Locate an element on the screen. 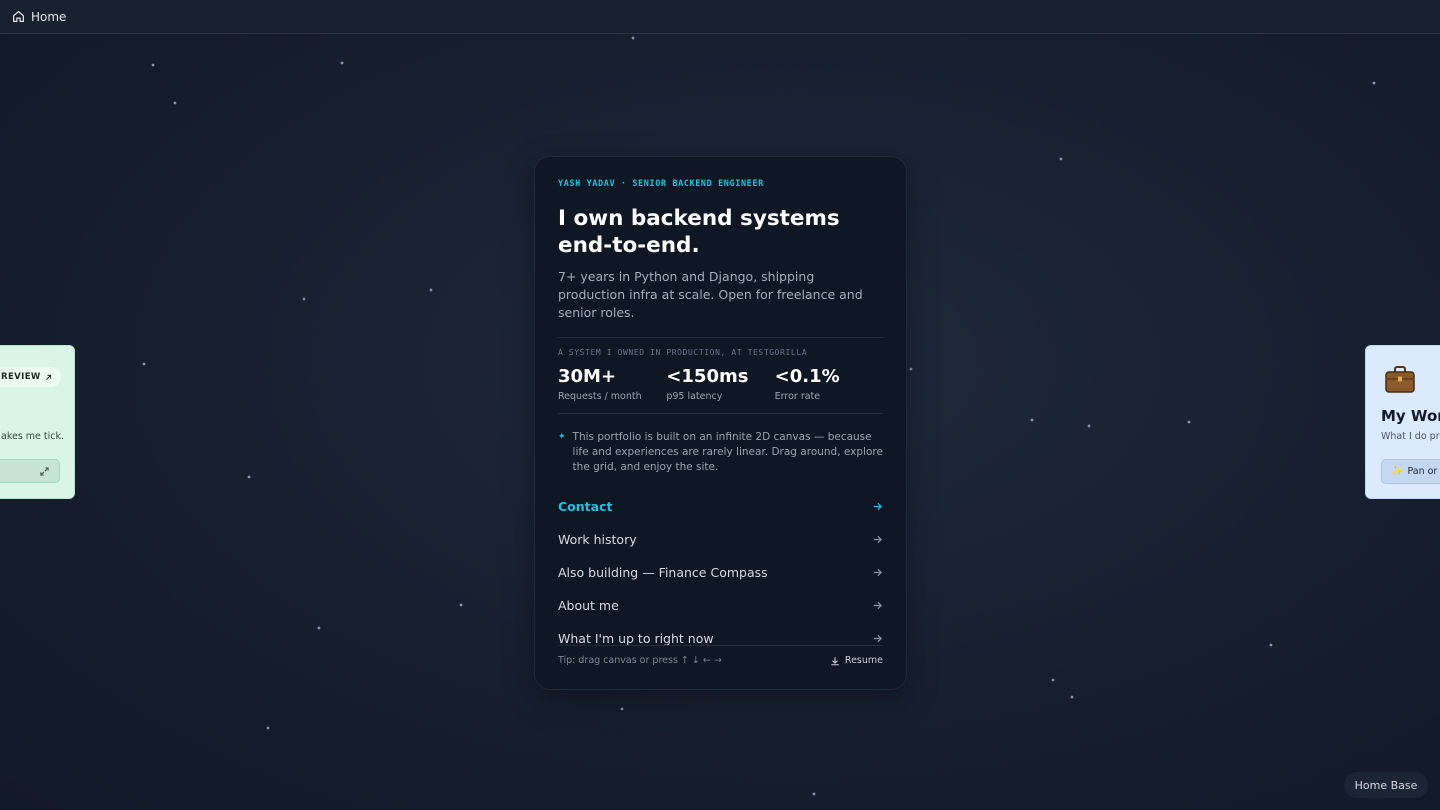 This screenshot has height=810, width=1440. eyebrow-label: YASH YADAV · SENIOR BACKEND ENGINEER is located at coordinates (661, 184).